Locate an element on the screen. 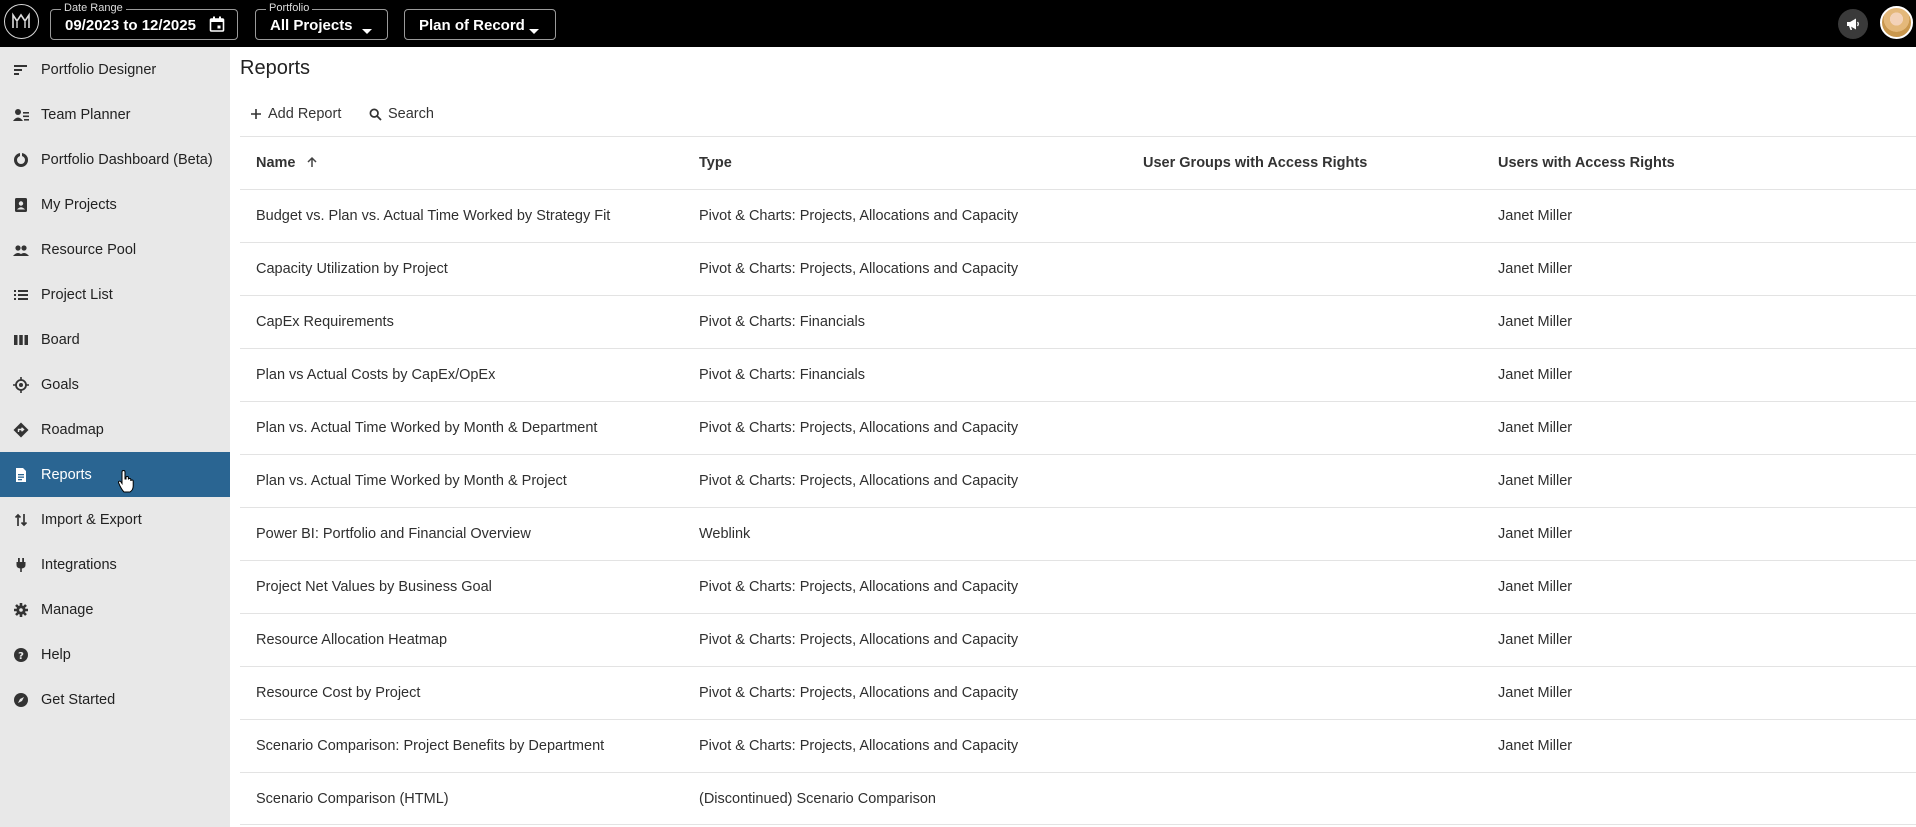 This screenshot has width=1916, height=827. megaphone-icon is located at coordinates (1853, 24).